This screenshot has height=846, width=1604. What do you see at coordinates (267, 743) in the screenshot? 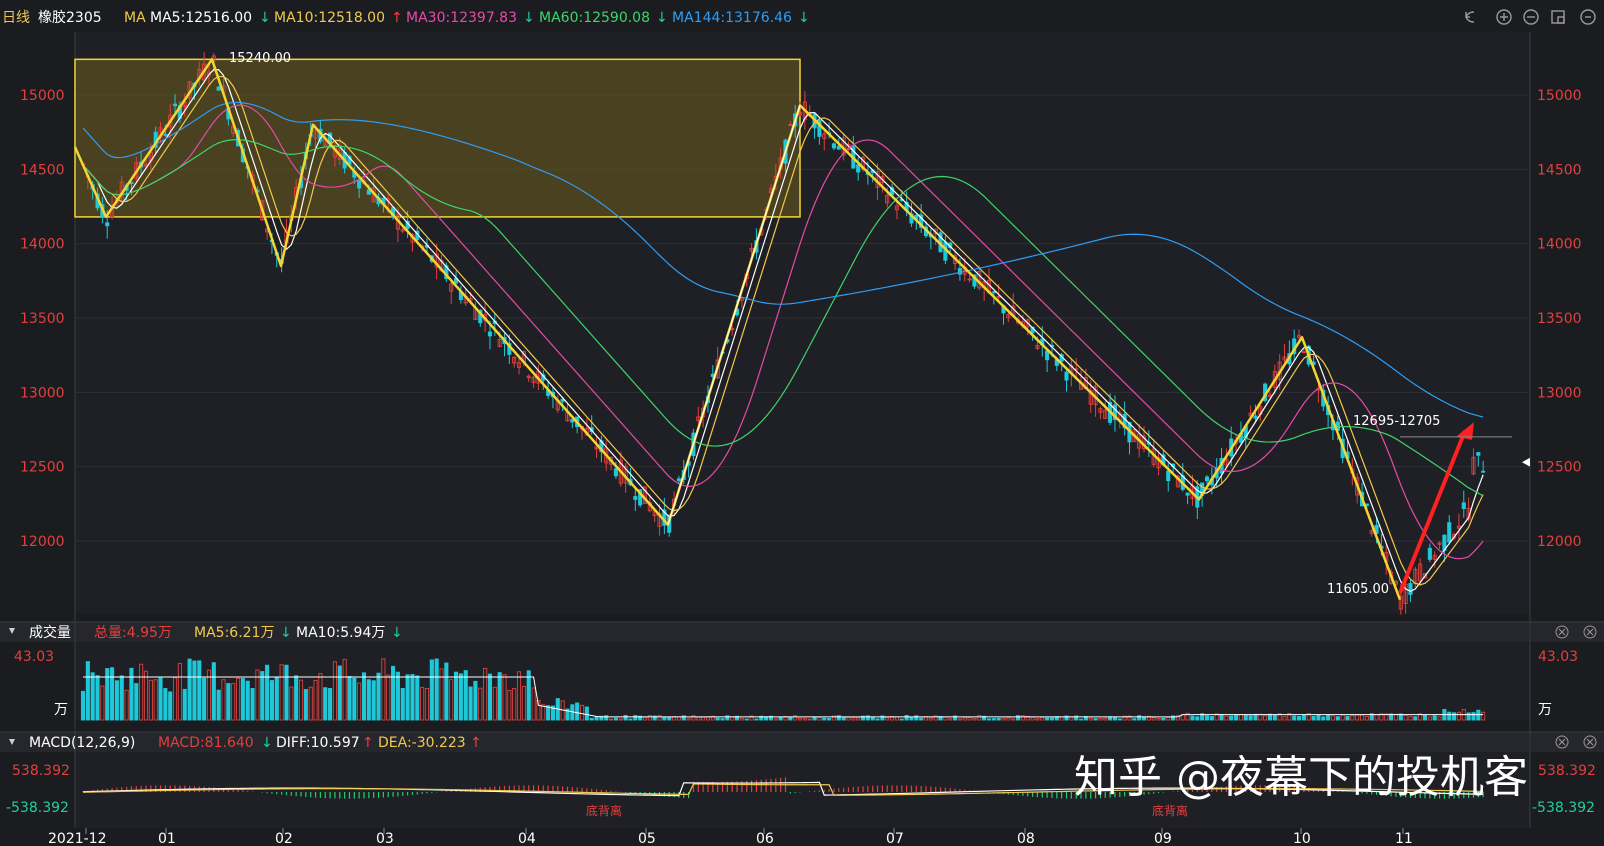
I see `macd-arrow: ↓` at bounding box center [267, 743].